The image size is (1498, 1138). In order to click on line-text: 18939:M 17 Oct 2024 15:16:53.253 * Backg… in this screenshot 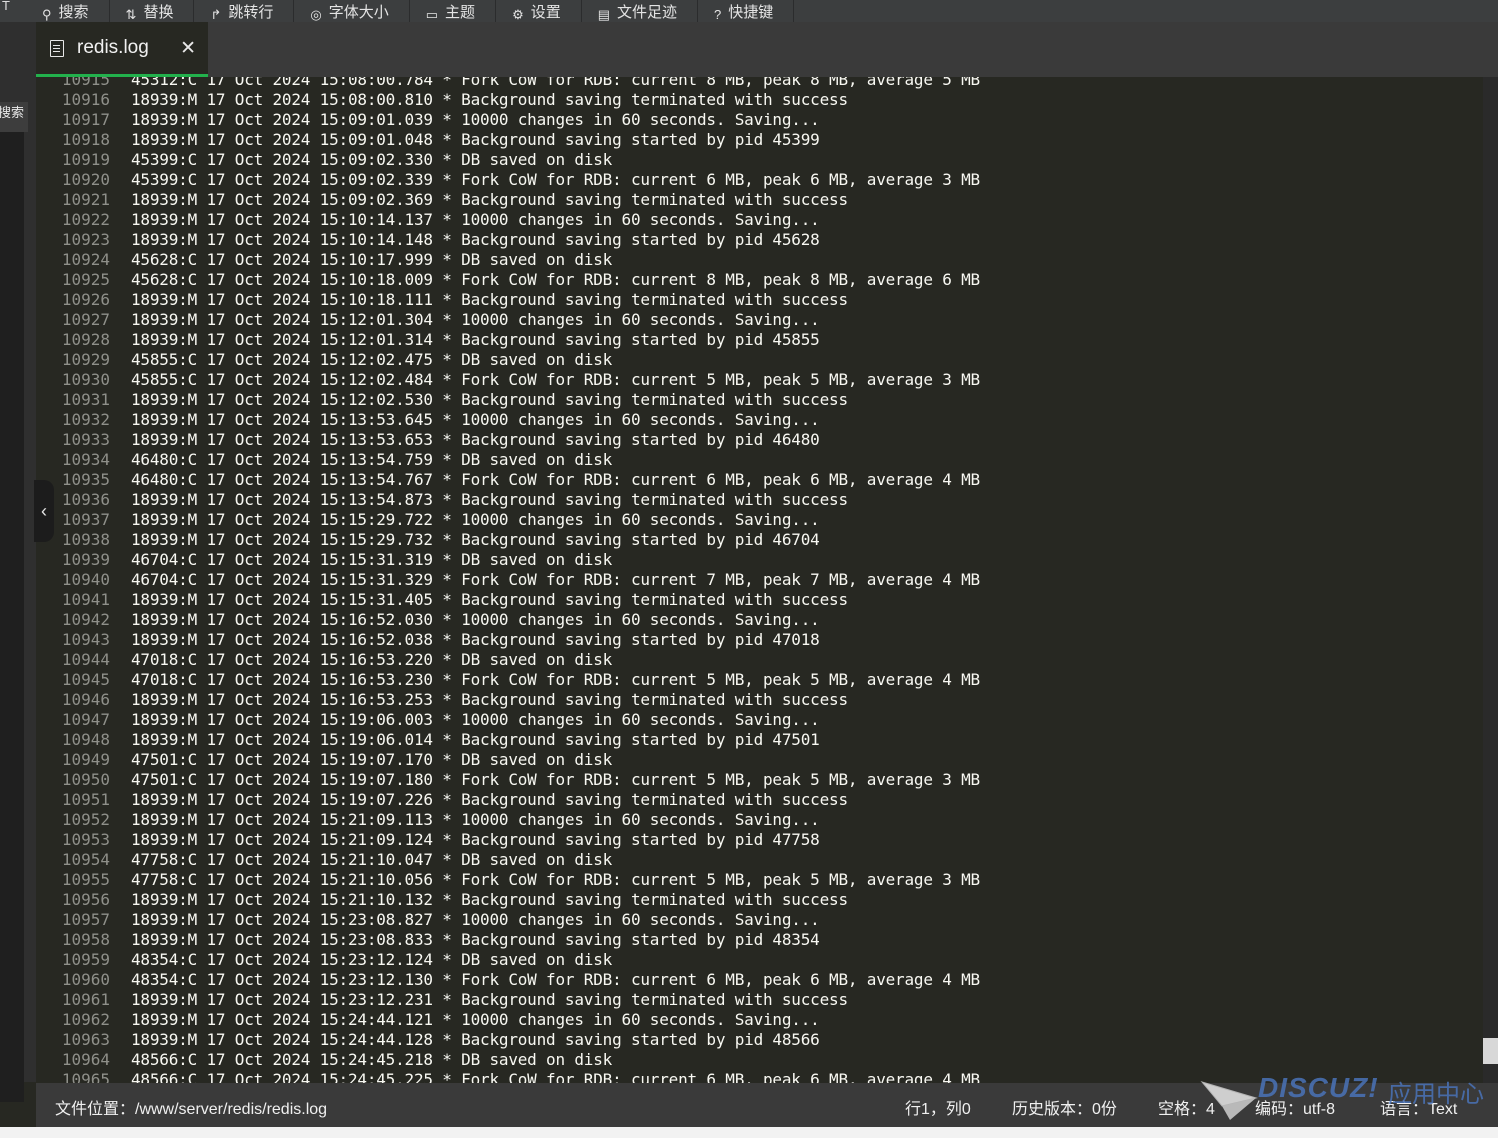, I will do `click(489, 699)`.